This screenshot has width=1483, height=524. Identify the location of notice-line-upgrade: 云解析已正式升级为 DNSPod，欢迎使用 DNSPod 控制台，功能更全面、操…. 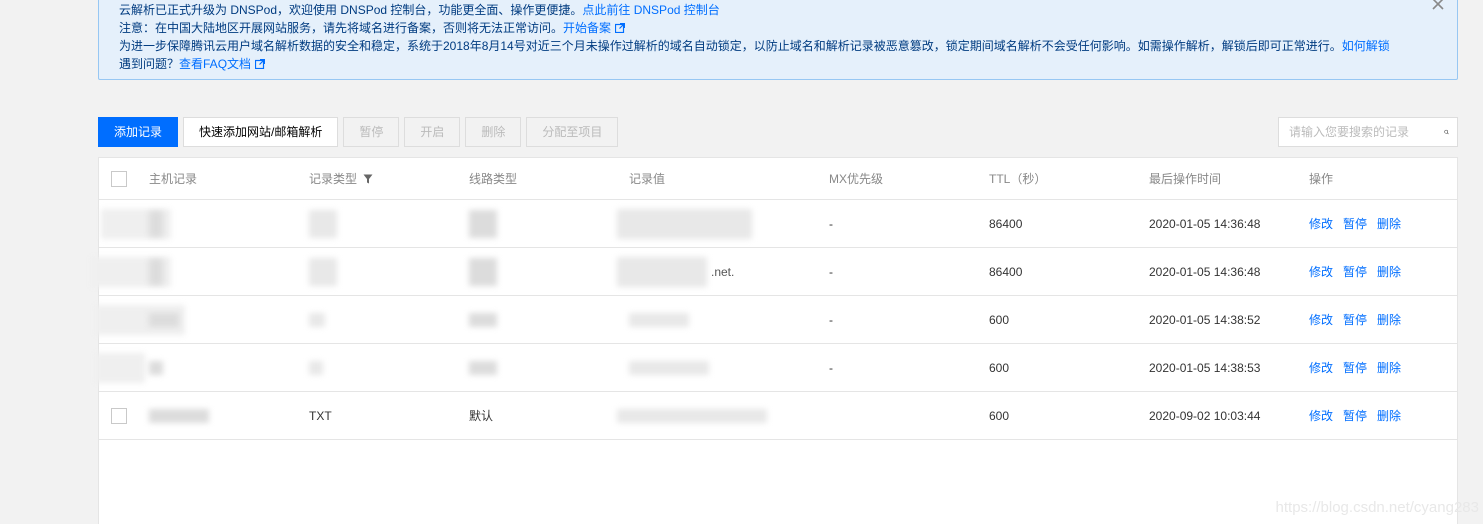
(778, 10).